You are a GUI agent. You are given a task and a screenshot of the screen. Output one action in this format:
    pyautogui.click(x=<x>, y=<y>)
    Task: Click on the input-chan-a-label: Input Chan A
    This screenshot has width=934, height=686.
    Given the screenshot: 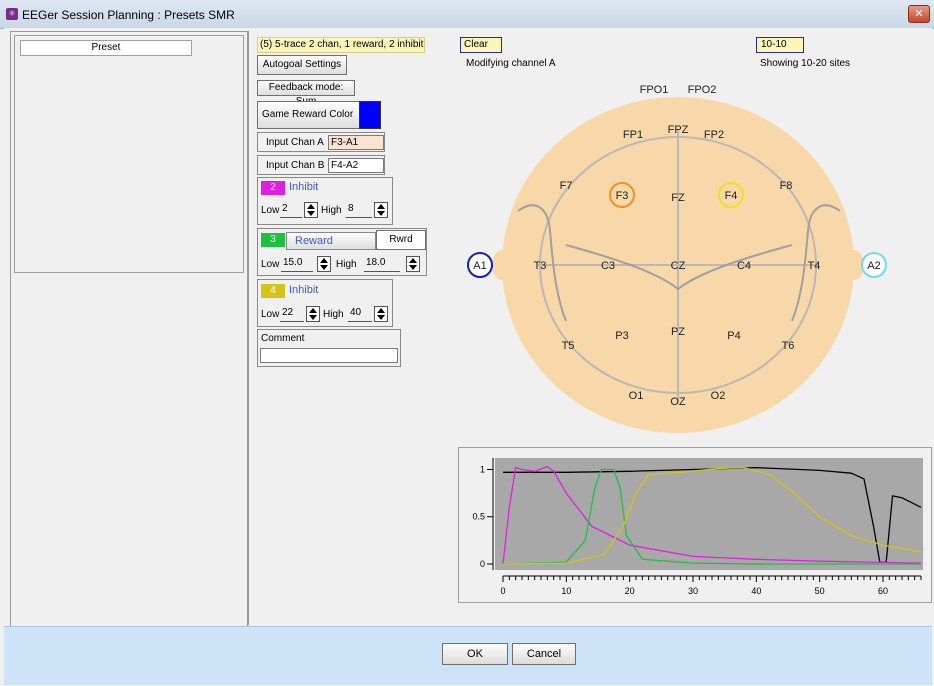 What is the action you would take?
    pyautogui.click(x=295, y=142)
    